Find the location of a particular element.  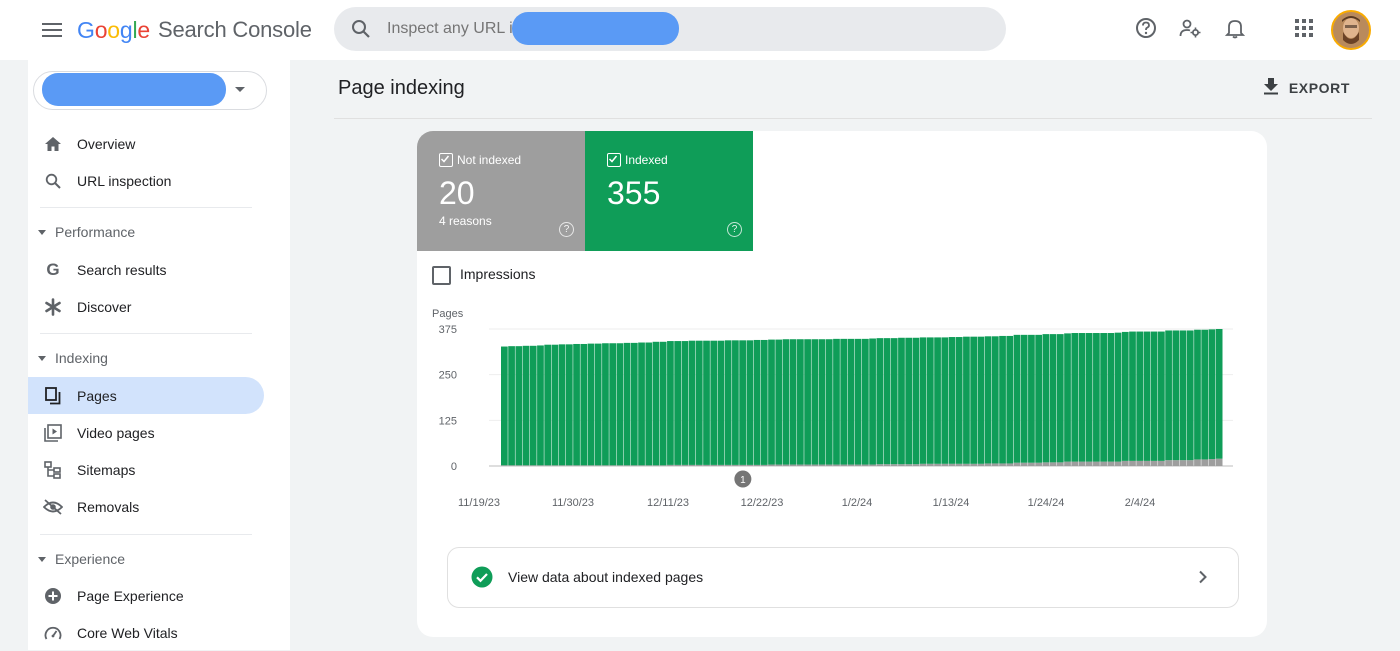

menu-icon is located at coordinates (52, 30).